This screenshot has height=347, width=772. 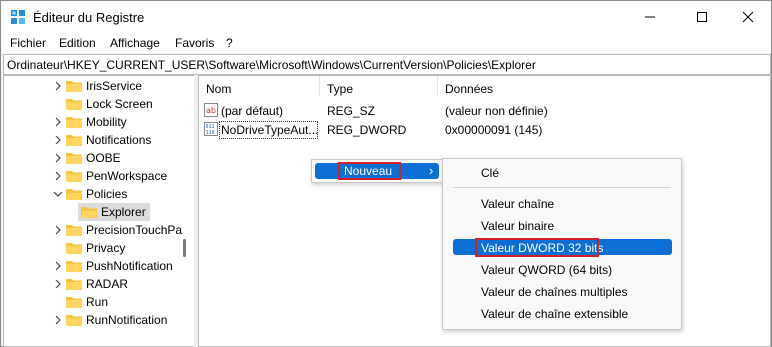 What do you see at coordinates (103, 158) in the screenshot?
I see `tree-item-label: OOBE` at bounding box center [103, 158].